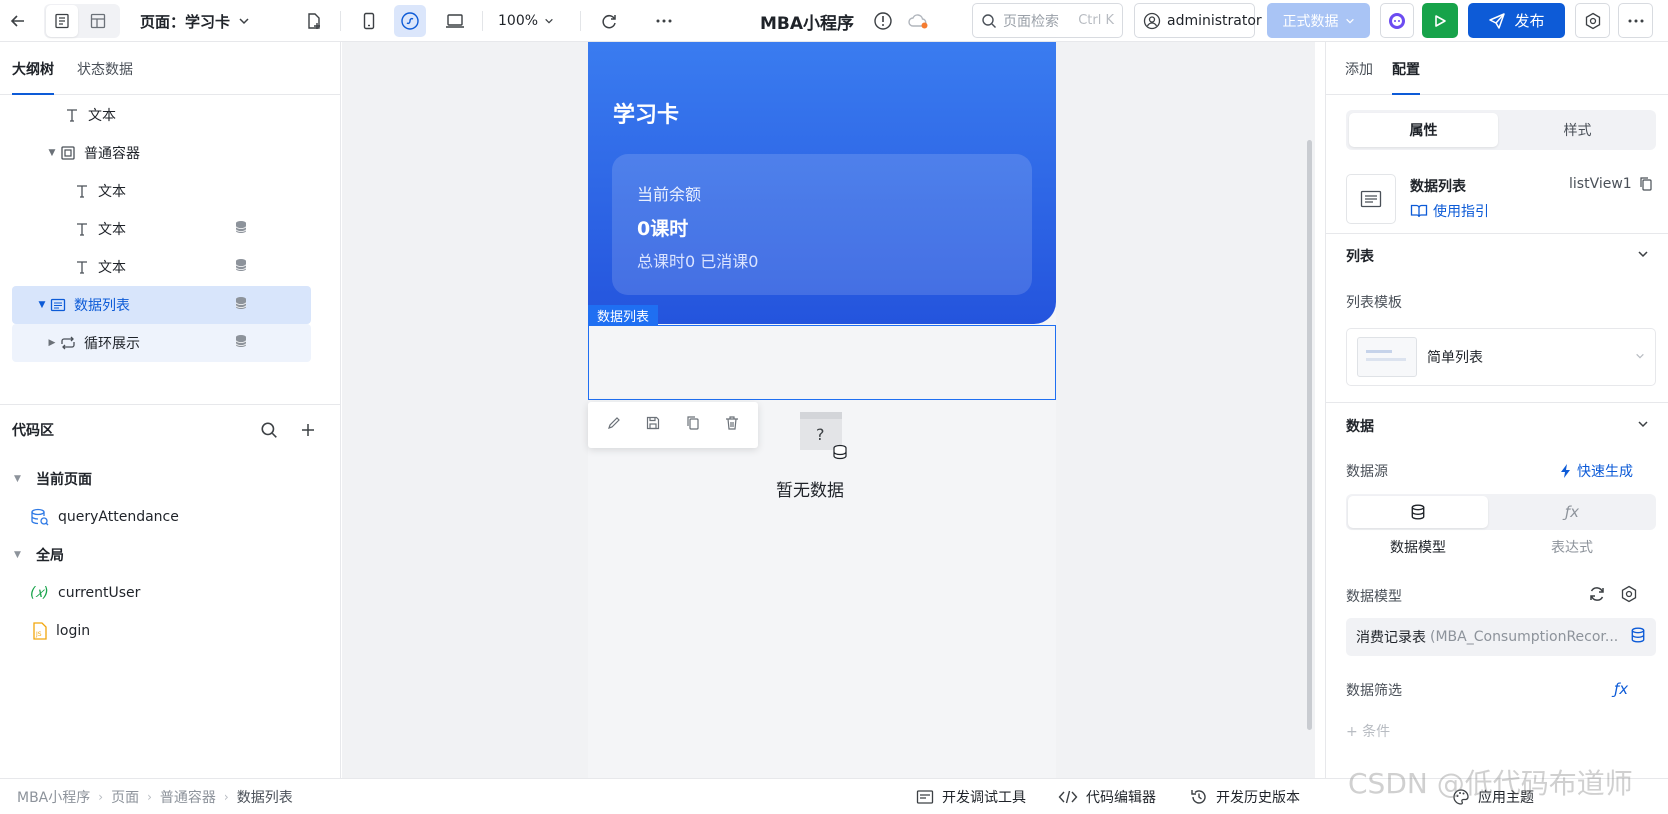 Image resolution: width=1668 pixels, height=814 pixels. Describe the element at coordinates (1461, 797) in the screenshot. I see `palette-icon` at that location.